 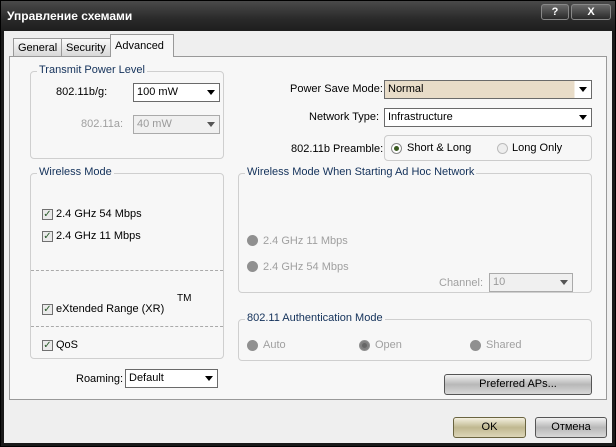 What do you see at coordinates (100, 379) in the screenshot?
I see `roaming-label: Roaming:` at bounding box center [100, 379].